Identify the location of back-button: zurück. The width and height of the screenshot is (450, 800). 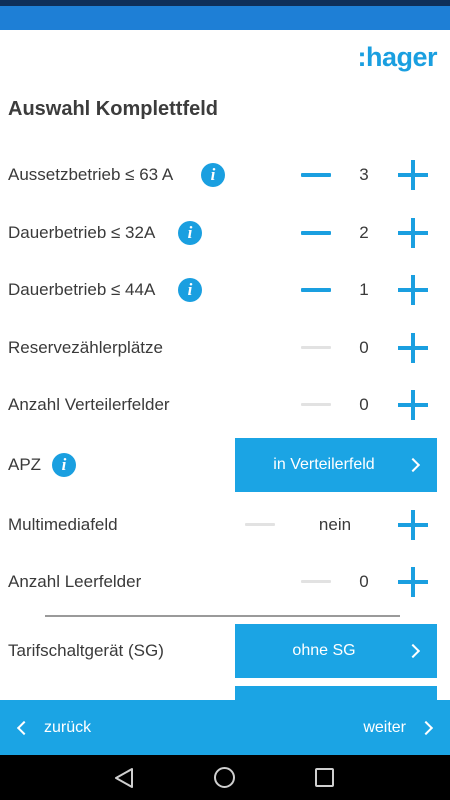
(75, 727).